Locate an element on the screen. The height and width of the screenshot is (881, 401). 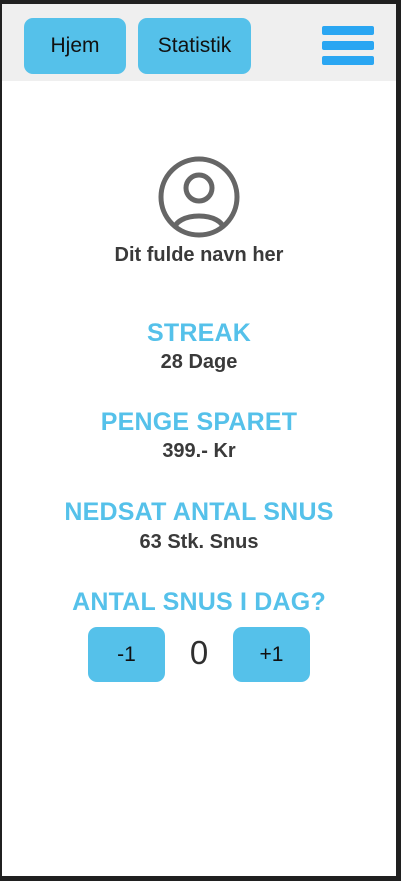
reduced-snus-label: NEDSAT ANTAL SNUS is located at coordinates (199, 512).